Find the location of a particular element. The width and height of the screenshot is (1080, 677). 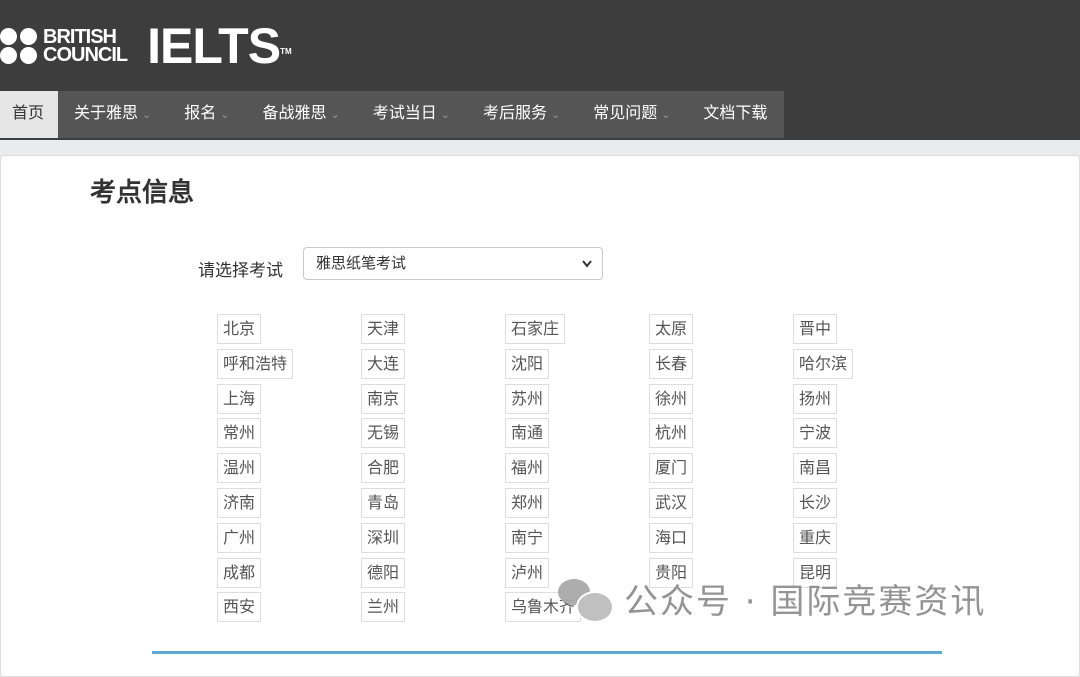

city-link: 南京 is located at coordinates (383, 398).